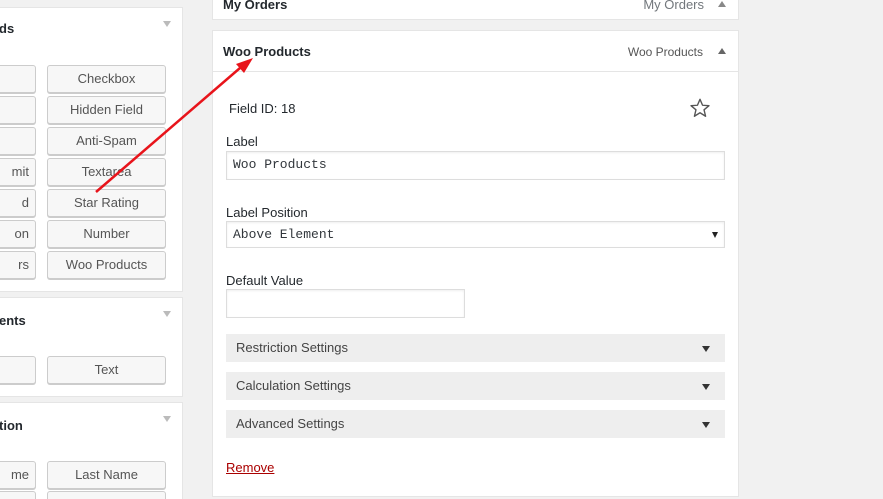  Describe the element at coordinates (106, 265) in the screenshot. I see `woo-products-button: Woo Products` at that location.